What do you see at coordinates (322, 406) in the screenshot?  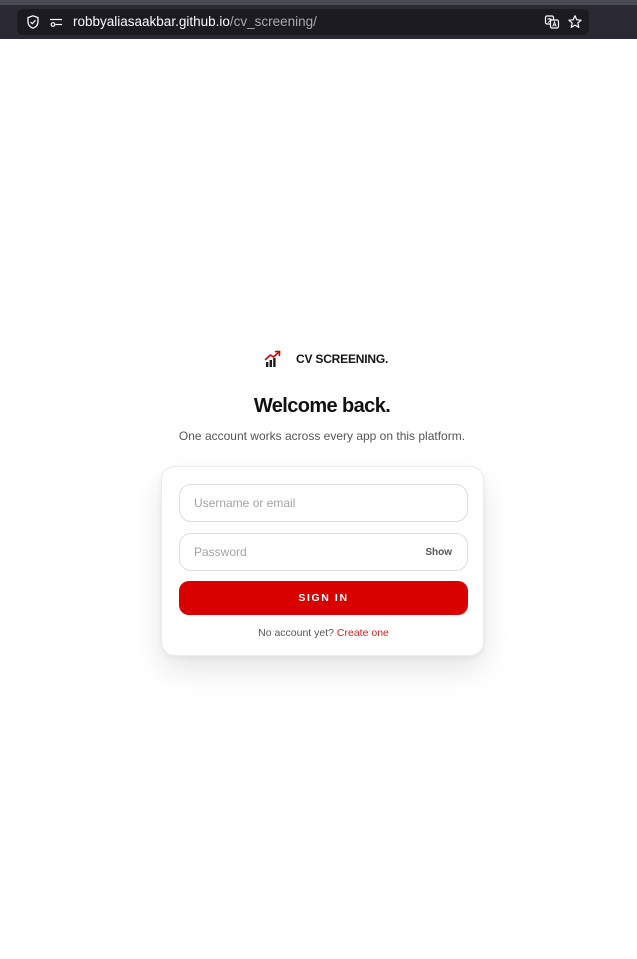 I see `page-title: Welcome back.` at bounding box center [322, 406].